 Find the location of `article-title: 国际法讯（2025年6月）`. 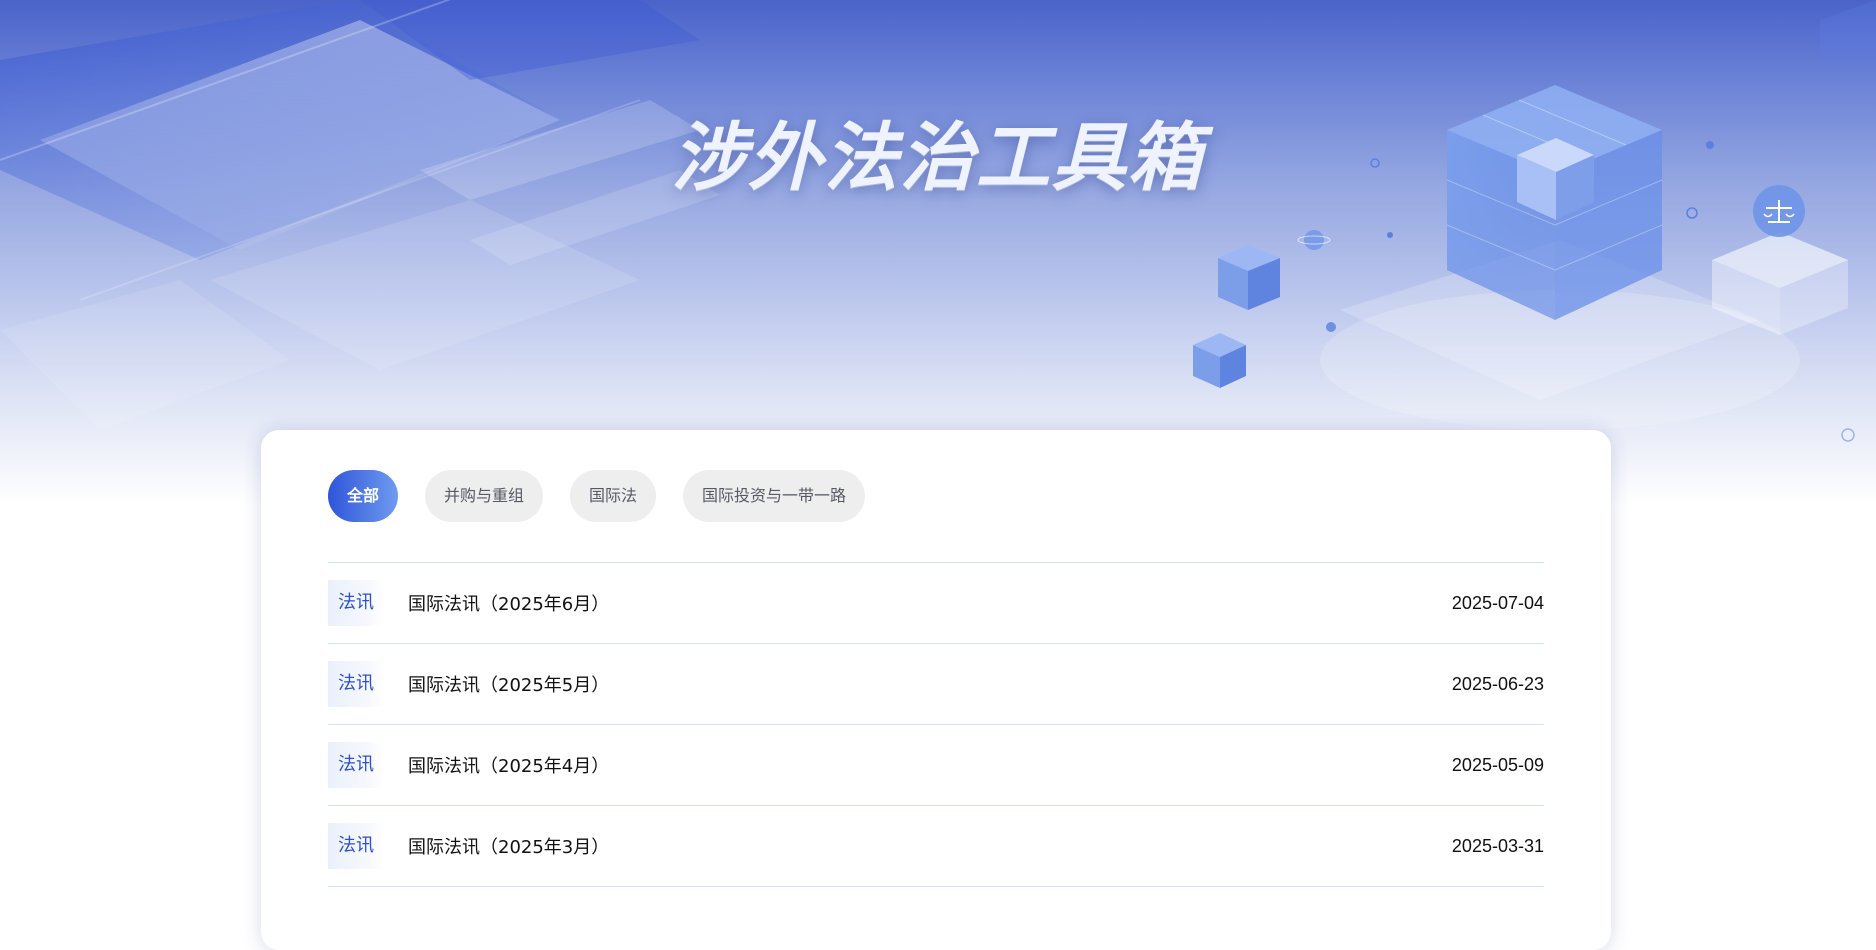

article-title: 国际法讯（2025年6月） is located at coordinates (508, 603).